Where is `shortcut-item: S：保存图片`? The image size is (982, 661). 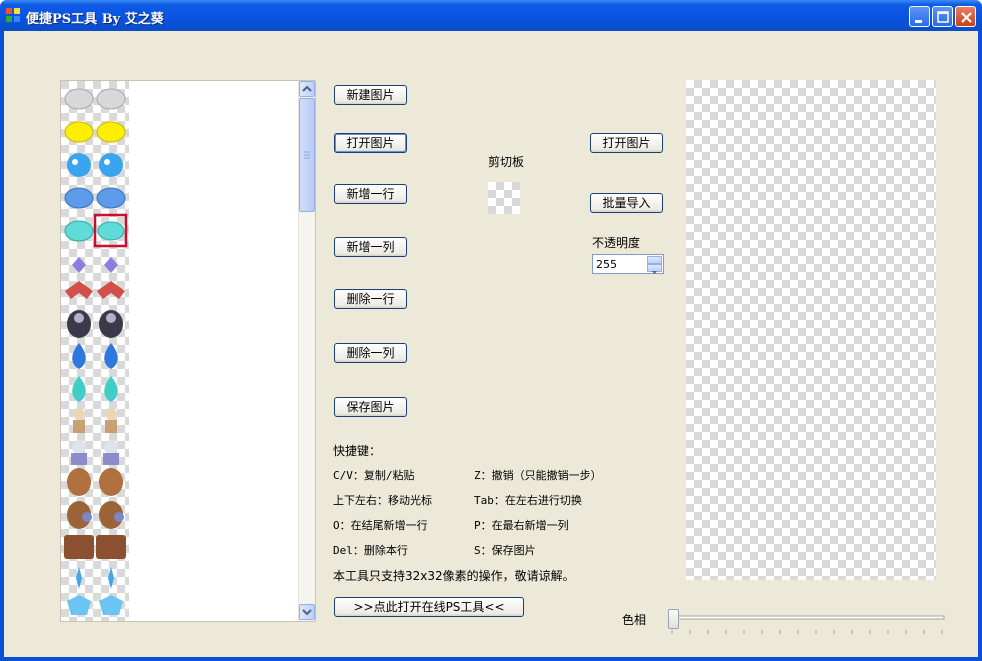 shortcut-item: S：保存图片 is located at coordinates (505, 550).